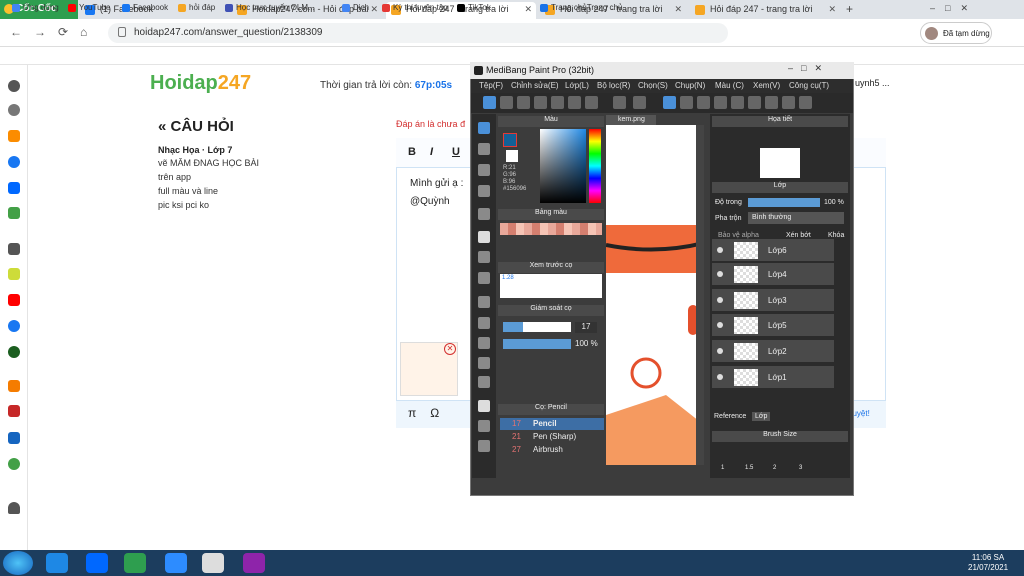 This screenshot has height=576, width=1024. I want to click on layer-row: Lớp6, so click(773, 250).